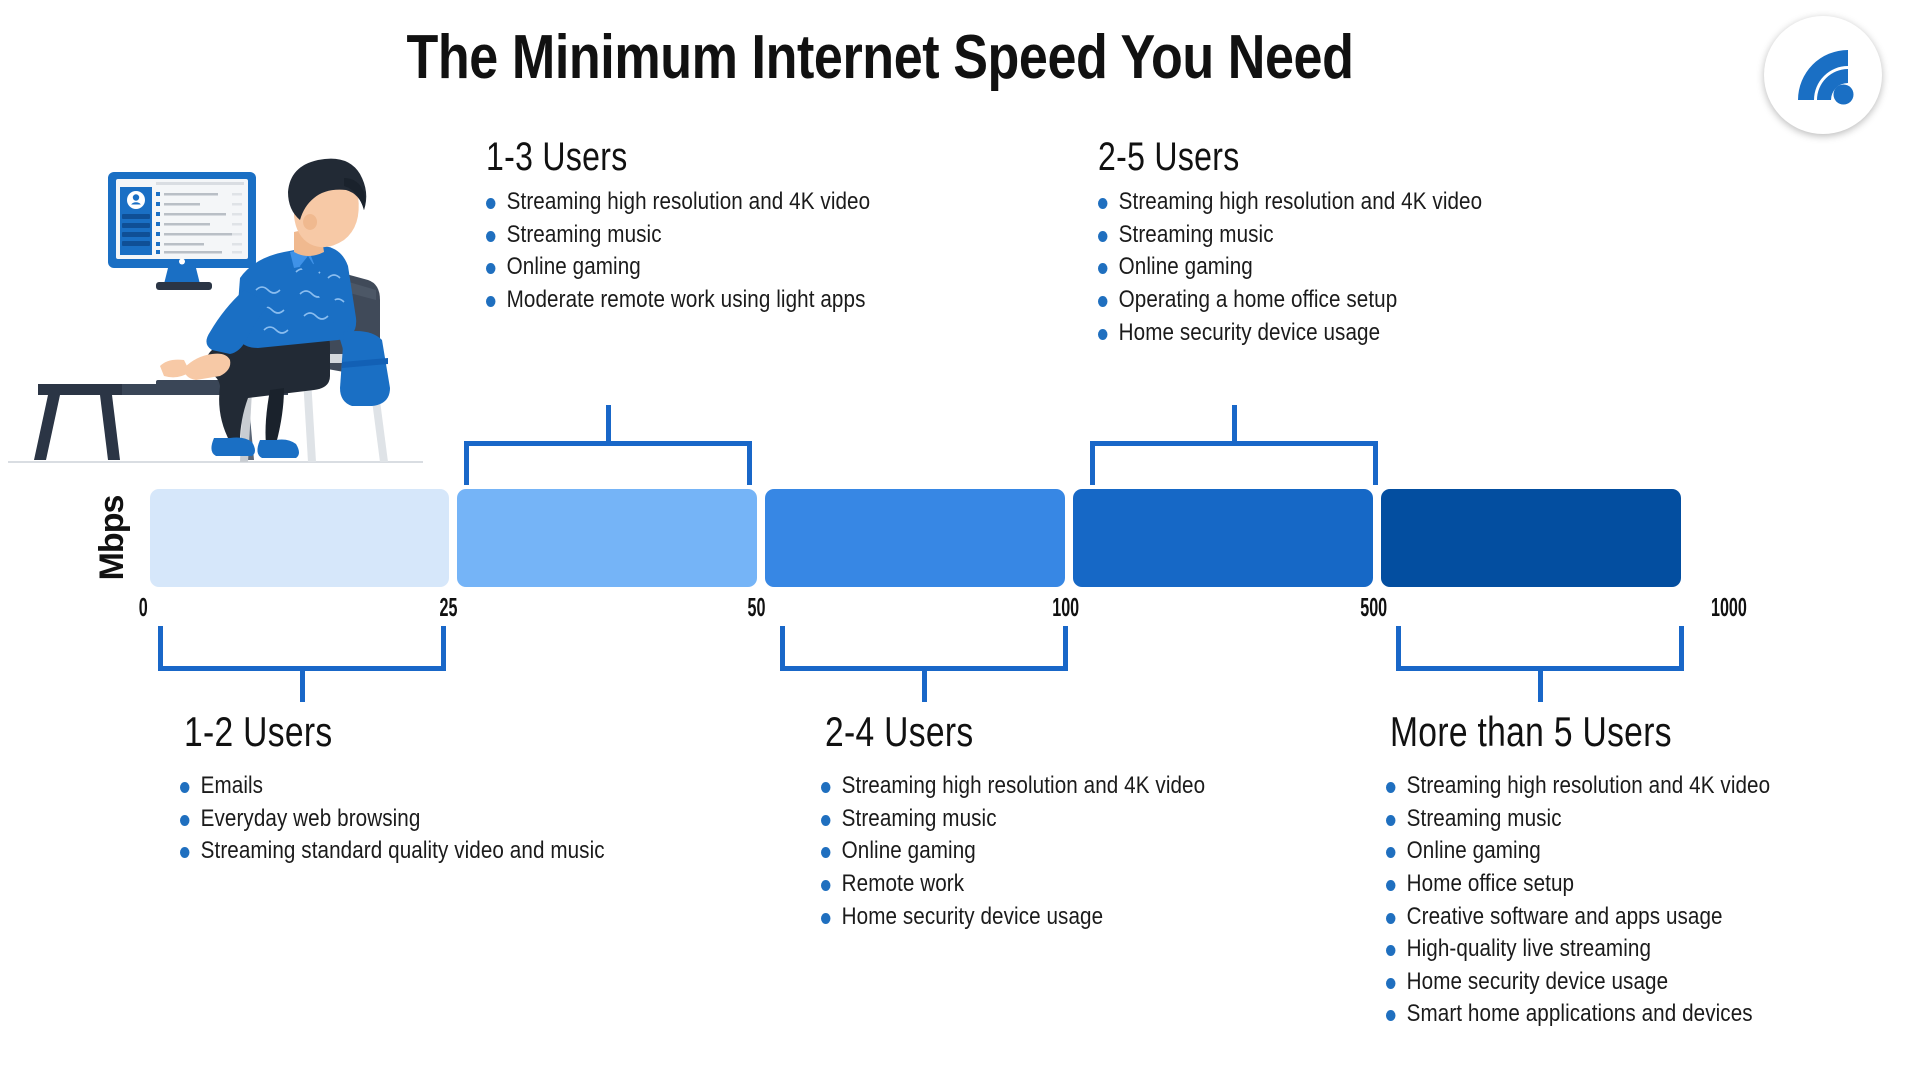 Image resolution: width=1920 pixels, height=1080 pixels. What do you see at coordinates (143, 607) in the screenshot?
I see `axis-tick-0: 0` at bounding box center [143, 607].